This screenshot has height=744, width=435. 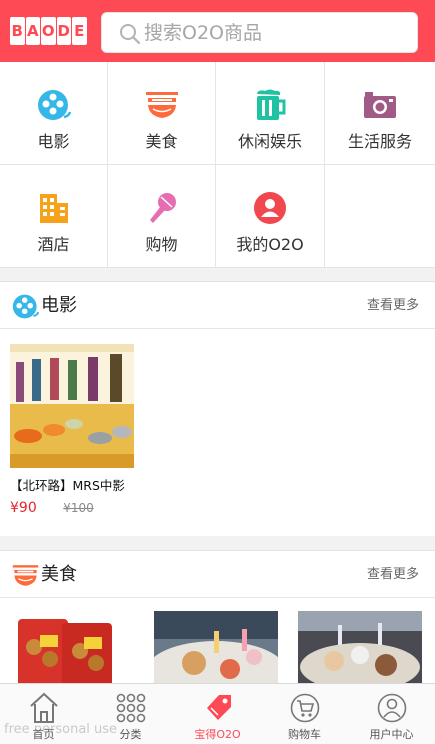 What do you see at coordinates (391, 708) in the screenshot?
I see `user-icon` at bounding box center [391, 708].